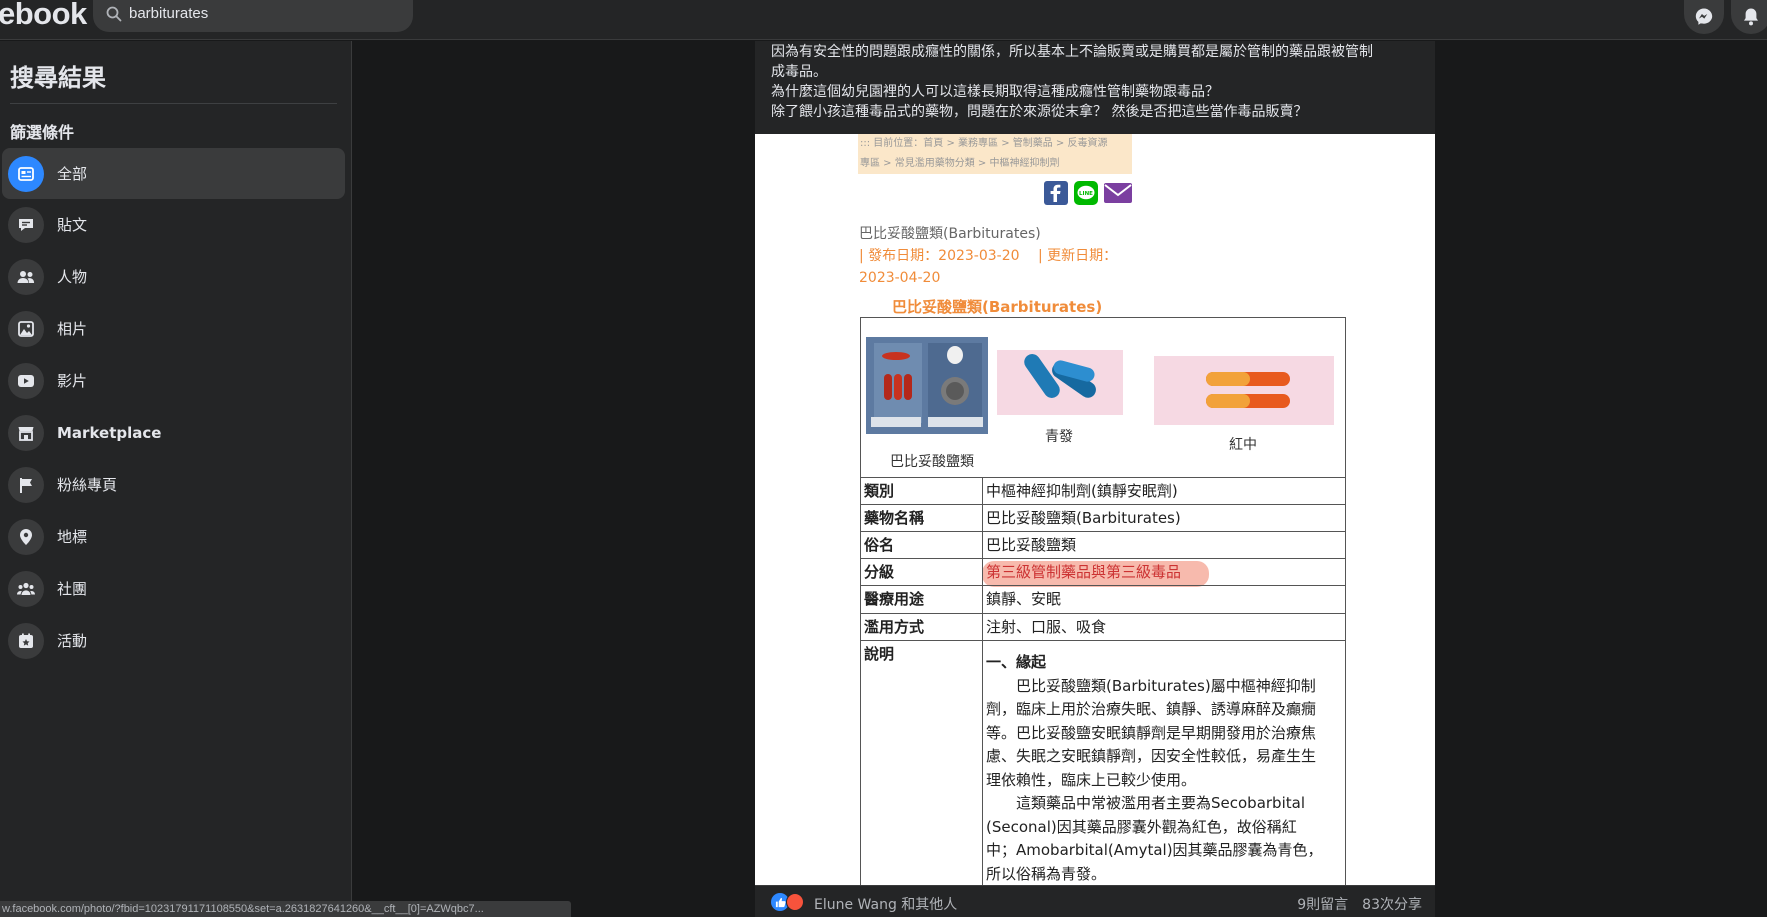  What do you see at coordinates (173, 224) in the screenshot?
I see `sidebar-item-posts: 貼文` at bounding box center [173, 224].